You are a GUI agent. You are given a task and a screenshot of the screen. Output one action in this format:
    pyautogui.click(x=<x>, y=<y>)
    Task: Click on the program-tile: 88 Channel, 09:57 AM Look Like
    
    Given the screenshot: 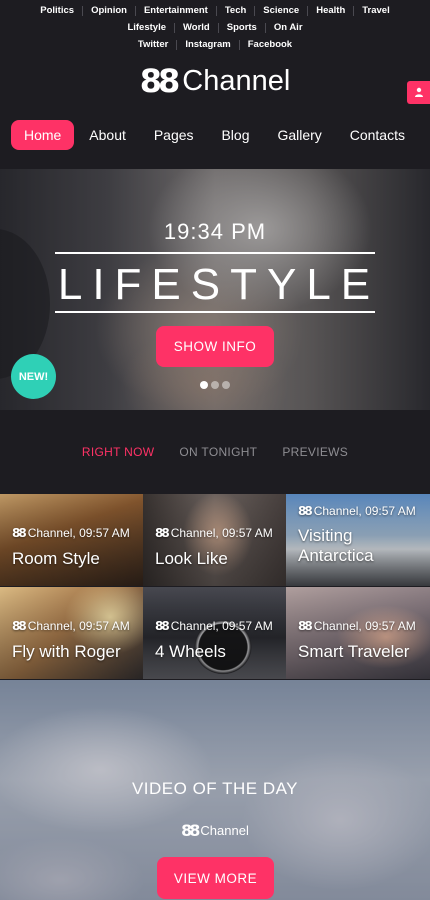 What is the action you would take?
    pyautogui.click(x=214, y=540)
    